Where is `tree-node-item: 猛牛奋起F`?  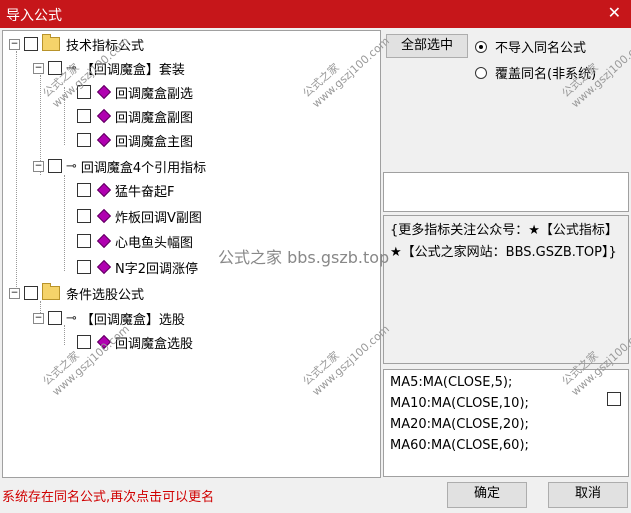
tree-node-item: 猛牛奋起F is located at coordinates (125, 190).